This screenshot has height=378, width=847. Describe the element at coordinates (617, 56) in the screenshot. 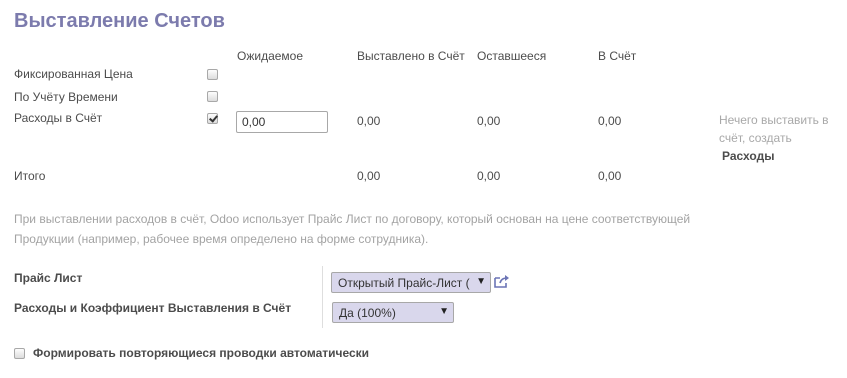

I see `column-header-to-invoice: В Счёт` at that location.